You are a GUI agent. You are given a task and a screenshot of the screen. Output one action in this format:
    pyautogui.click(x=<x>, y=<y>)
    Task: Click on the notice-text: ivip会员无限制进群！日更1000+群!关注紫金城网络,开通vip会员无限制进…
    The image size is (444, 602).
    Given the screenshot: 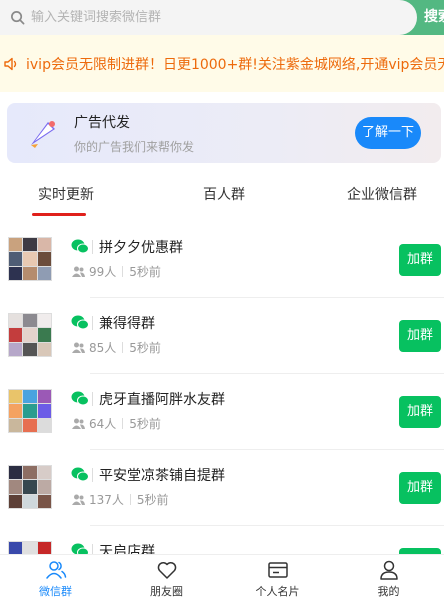 What is the action you would take?
    pyautogui.click(x=235, y=64)
    